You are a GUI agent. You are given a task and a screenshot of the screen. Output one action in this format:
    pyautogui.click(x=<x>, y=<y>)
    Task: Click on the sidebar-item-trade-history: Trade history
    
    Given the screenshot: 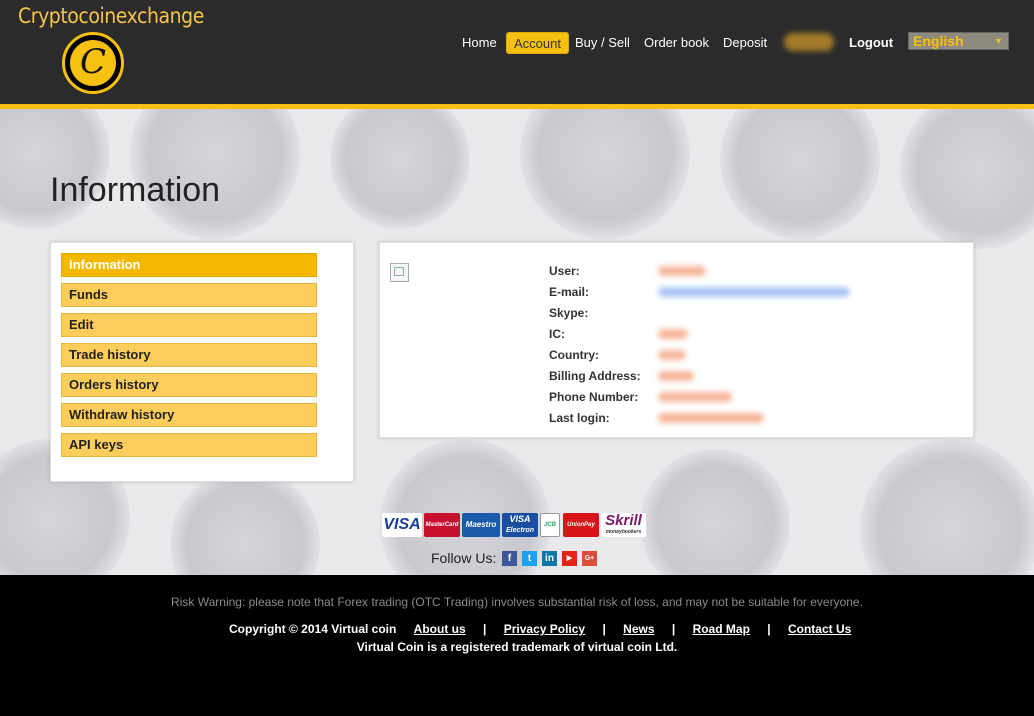 What is the action you would take?
    pyautogui.click(x=189, y=355)
    